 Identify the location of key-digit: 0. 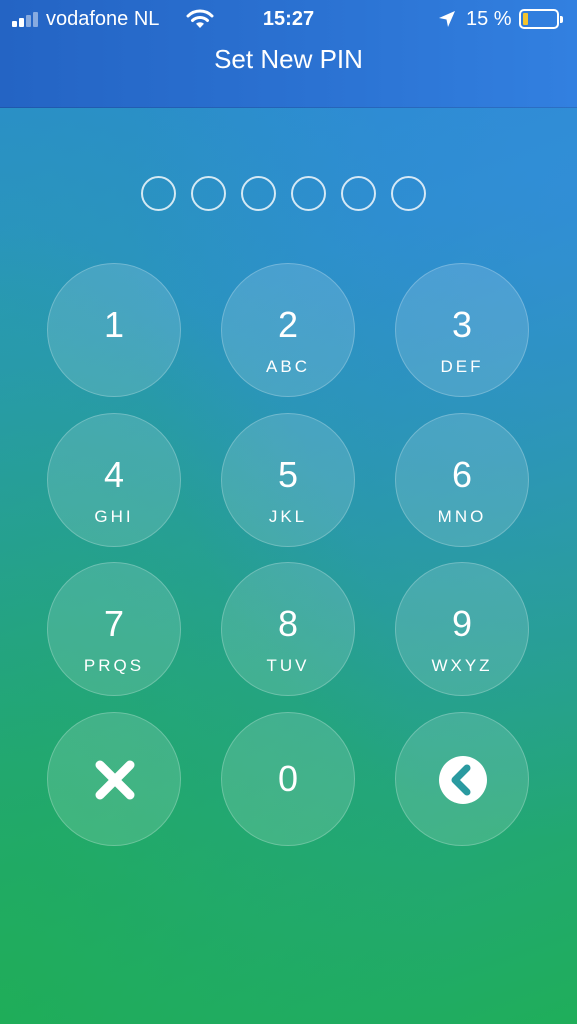
(288, 778).